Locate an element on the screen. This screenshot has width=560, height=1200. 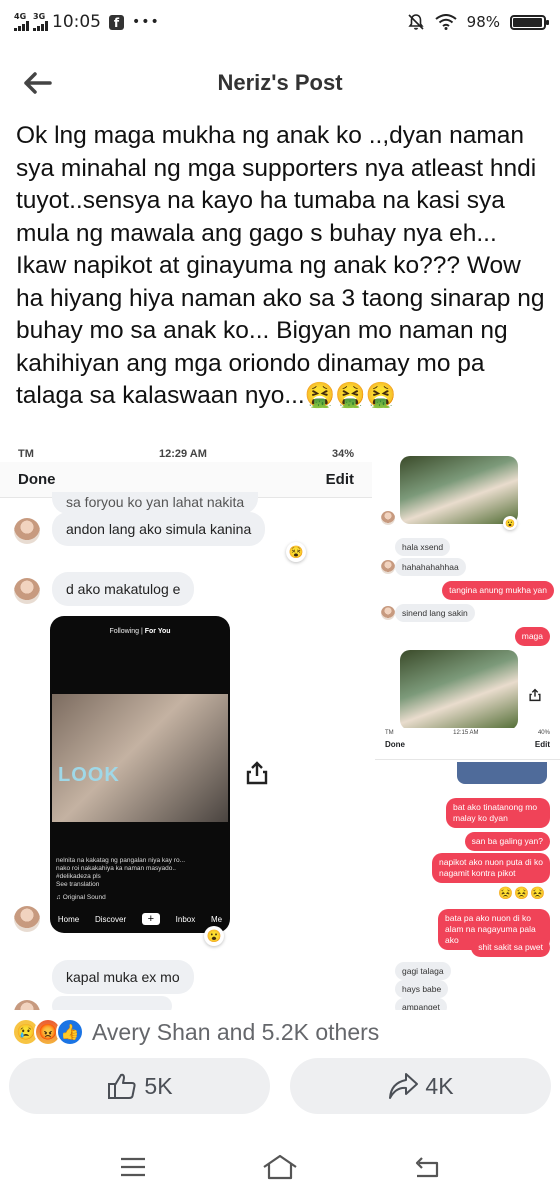
ios-time: 12:15 AM is located at coordinates (466, 733).